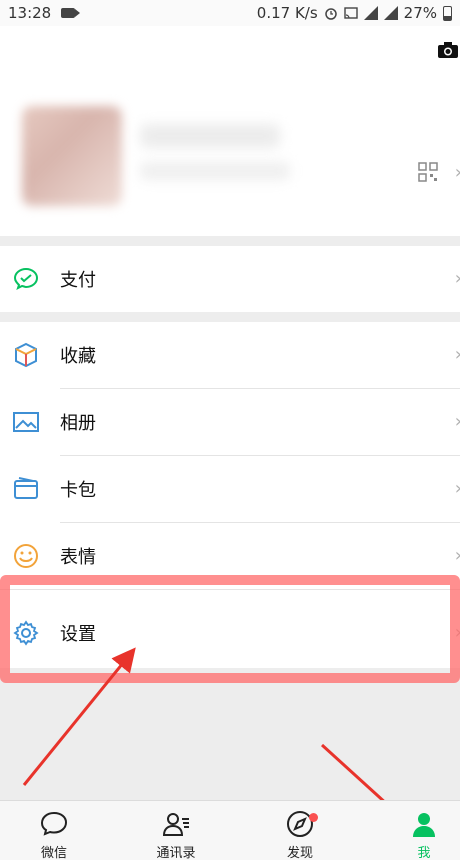 Image resolution: width=460 pixels, height=860 pixels. What do you see at coordinates (447, 13) in the screenshot?
I see `battery-icon` at bounding box center [447, 13].